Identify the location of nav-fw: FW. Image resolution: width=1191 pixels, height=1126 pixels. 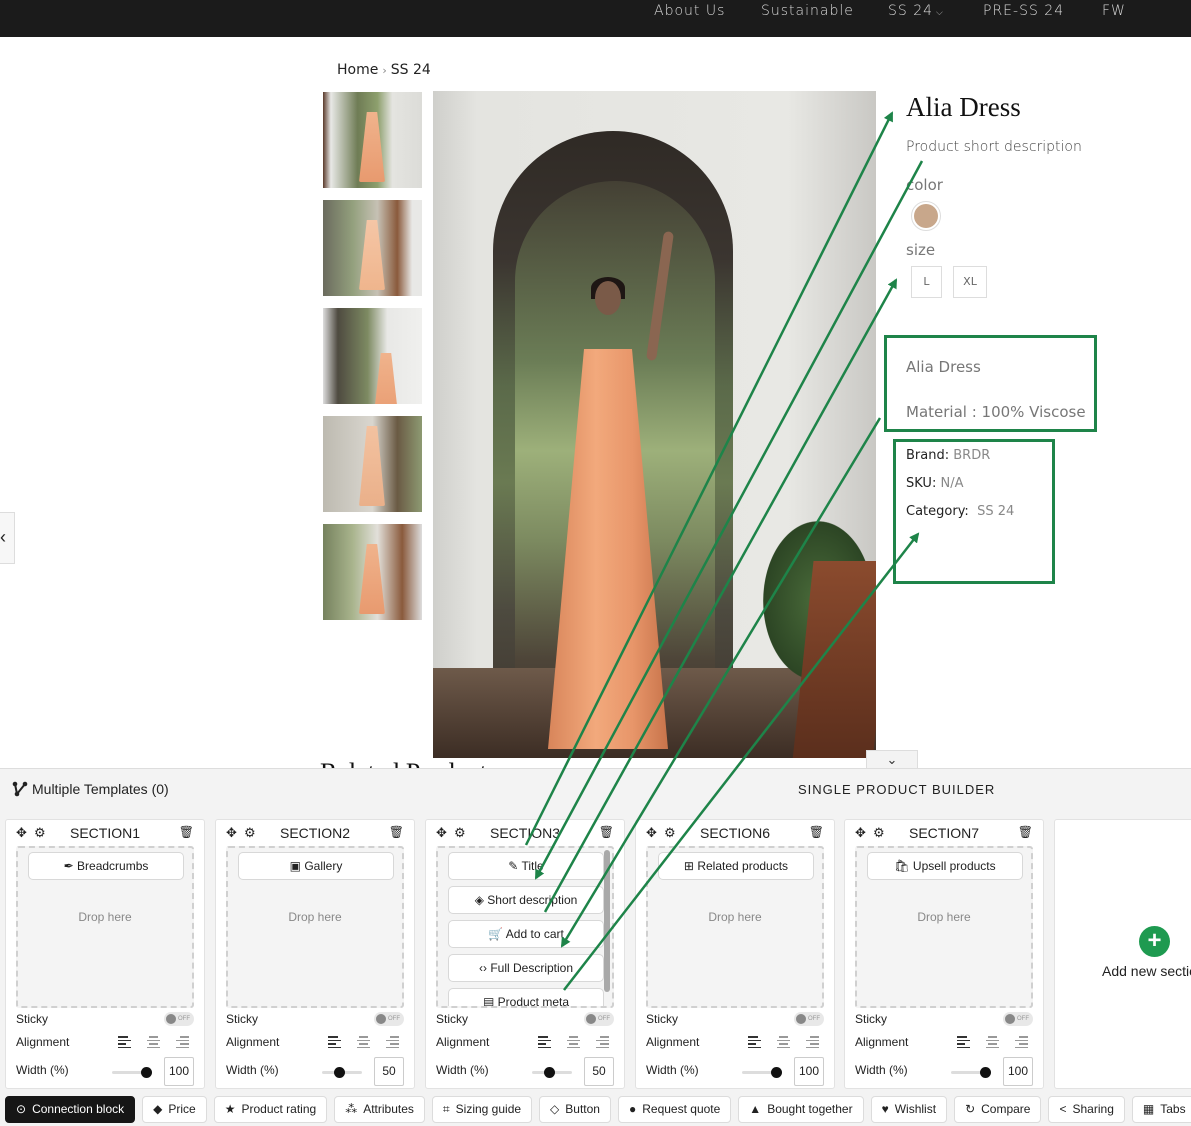
(1114, 11).